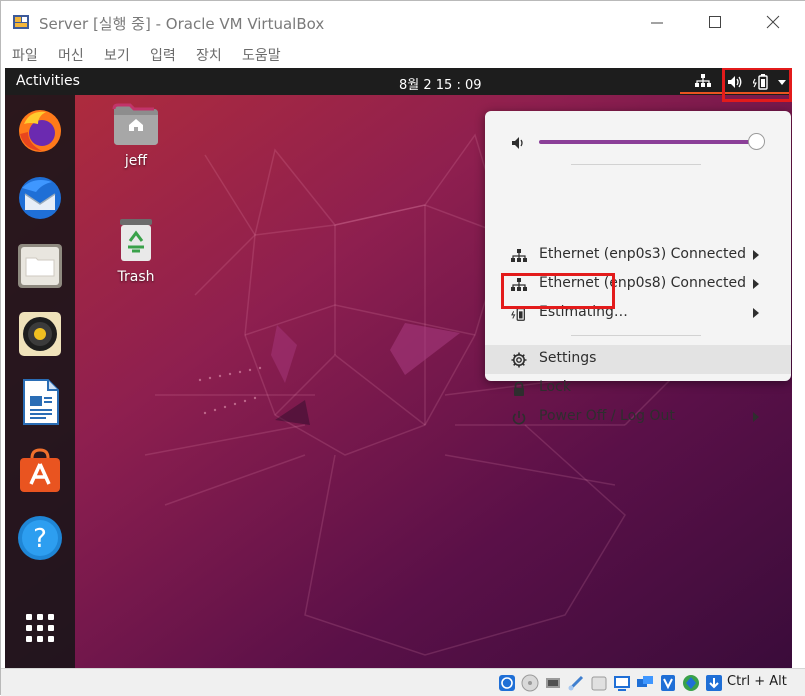  What do you see at coordinates (530, 683) in the screenshot?
I see `optical-disk-icon` at bounding box center [530, 683].